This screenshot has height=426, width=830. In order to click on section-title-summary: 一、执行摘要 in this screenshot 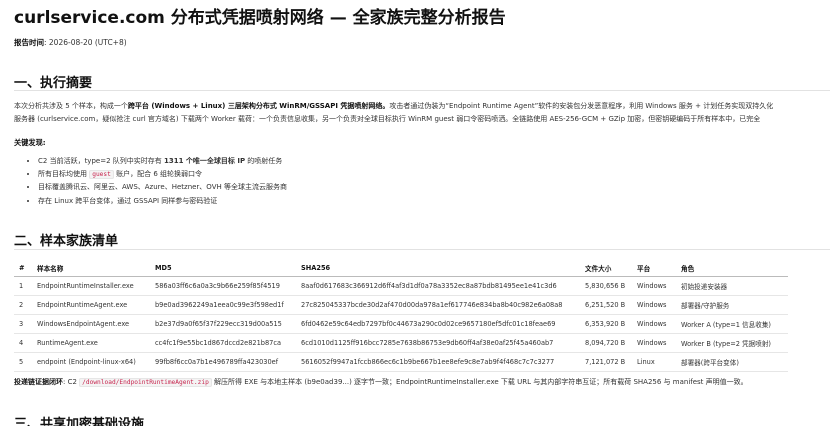, I will do `click(53, 83)`.